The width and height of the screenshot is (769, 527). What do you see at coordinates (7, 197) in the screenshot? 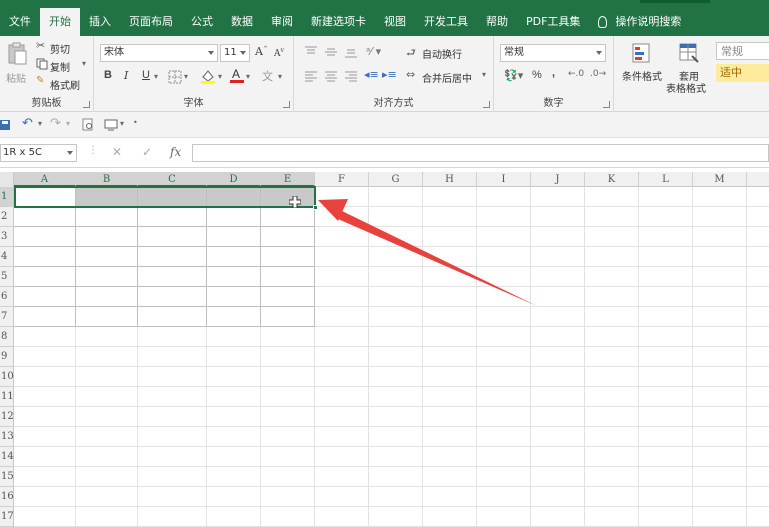
I see `row-header-1: 1` at bounding box center [7, 197].